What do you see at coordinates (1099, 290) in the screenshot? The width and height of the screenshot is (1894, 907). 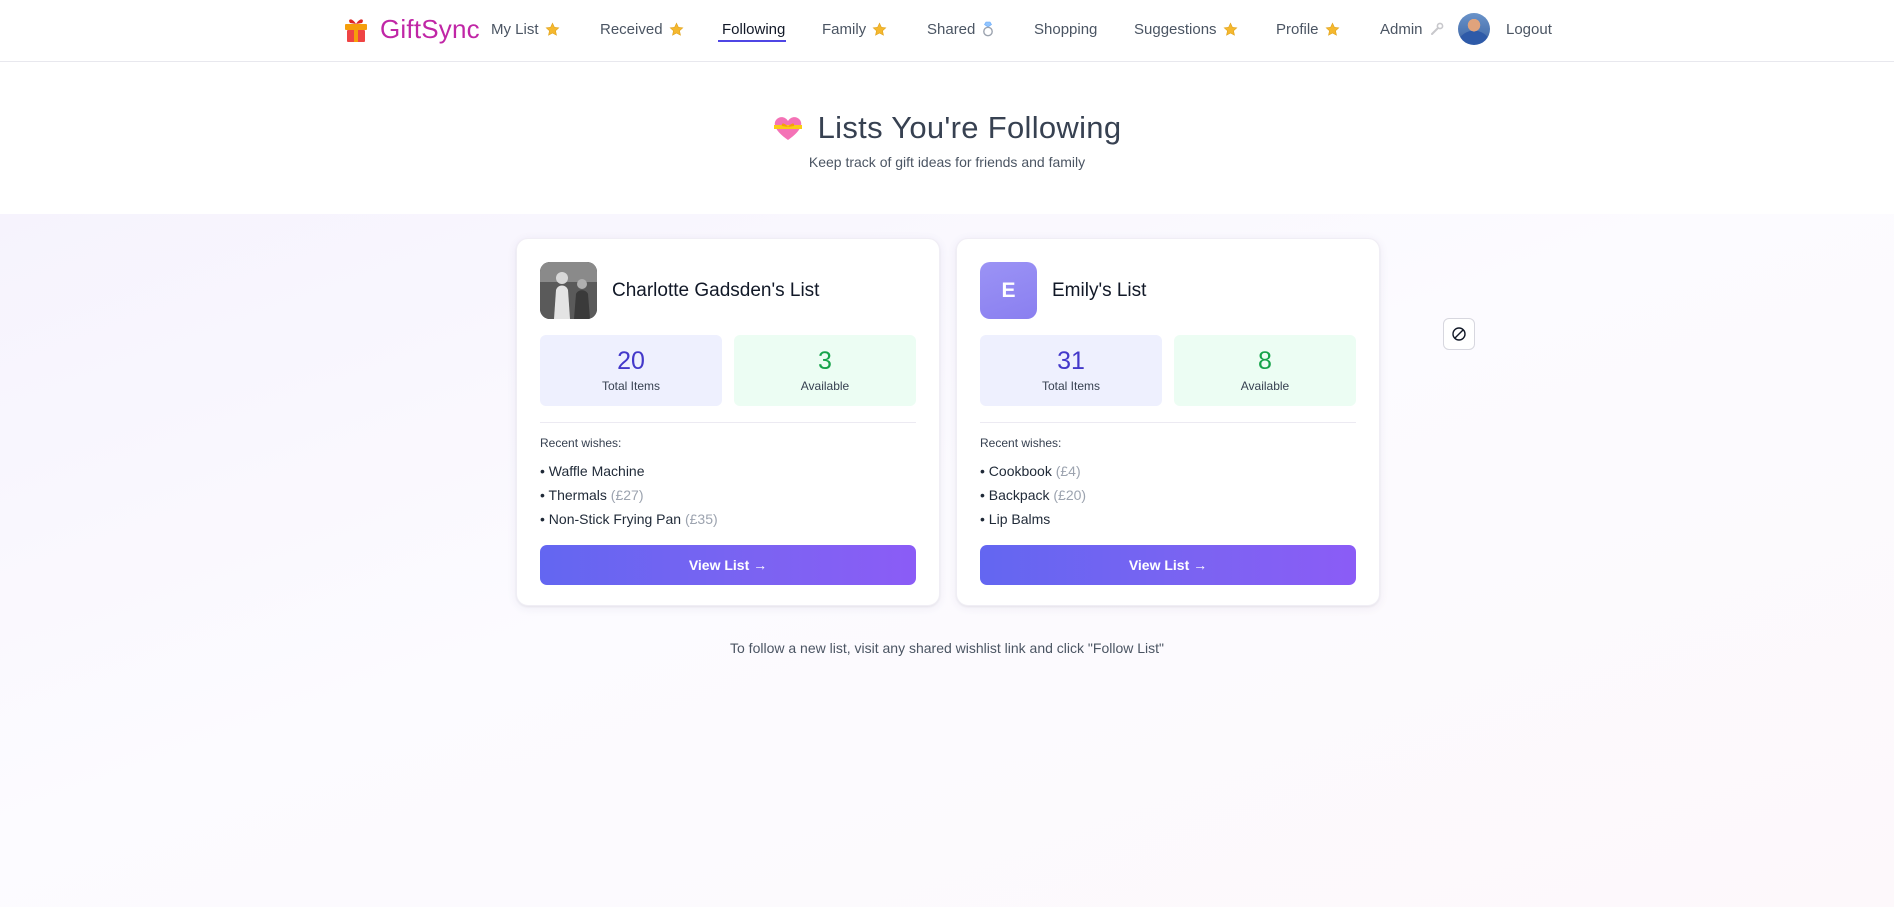 I see `list-title: Emily's List` at bounding box center [1099, 290].